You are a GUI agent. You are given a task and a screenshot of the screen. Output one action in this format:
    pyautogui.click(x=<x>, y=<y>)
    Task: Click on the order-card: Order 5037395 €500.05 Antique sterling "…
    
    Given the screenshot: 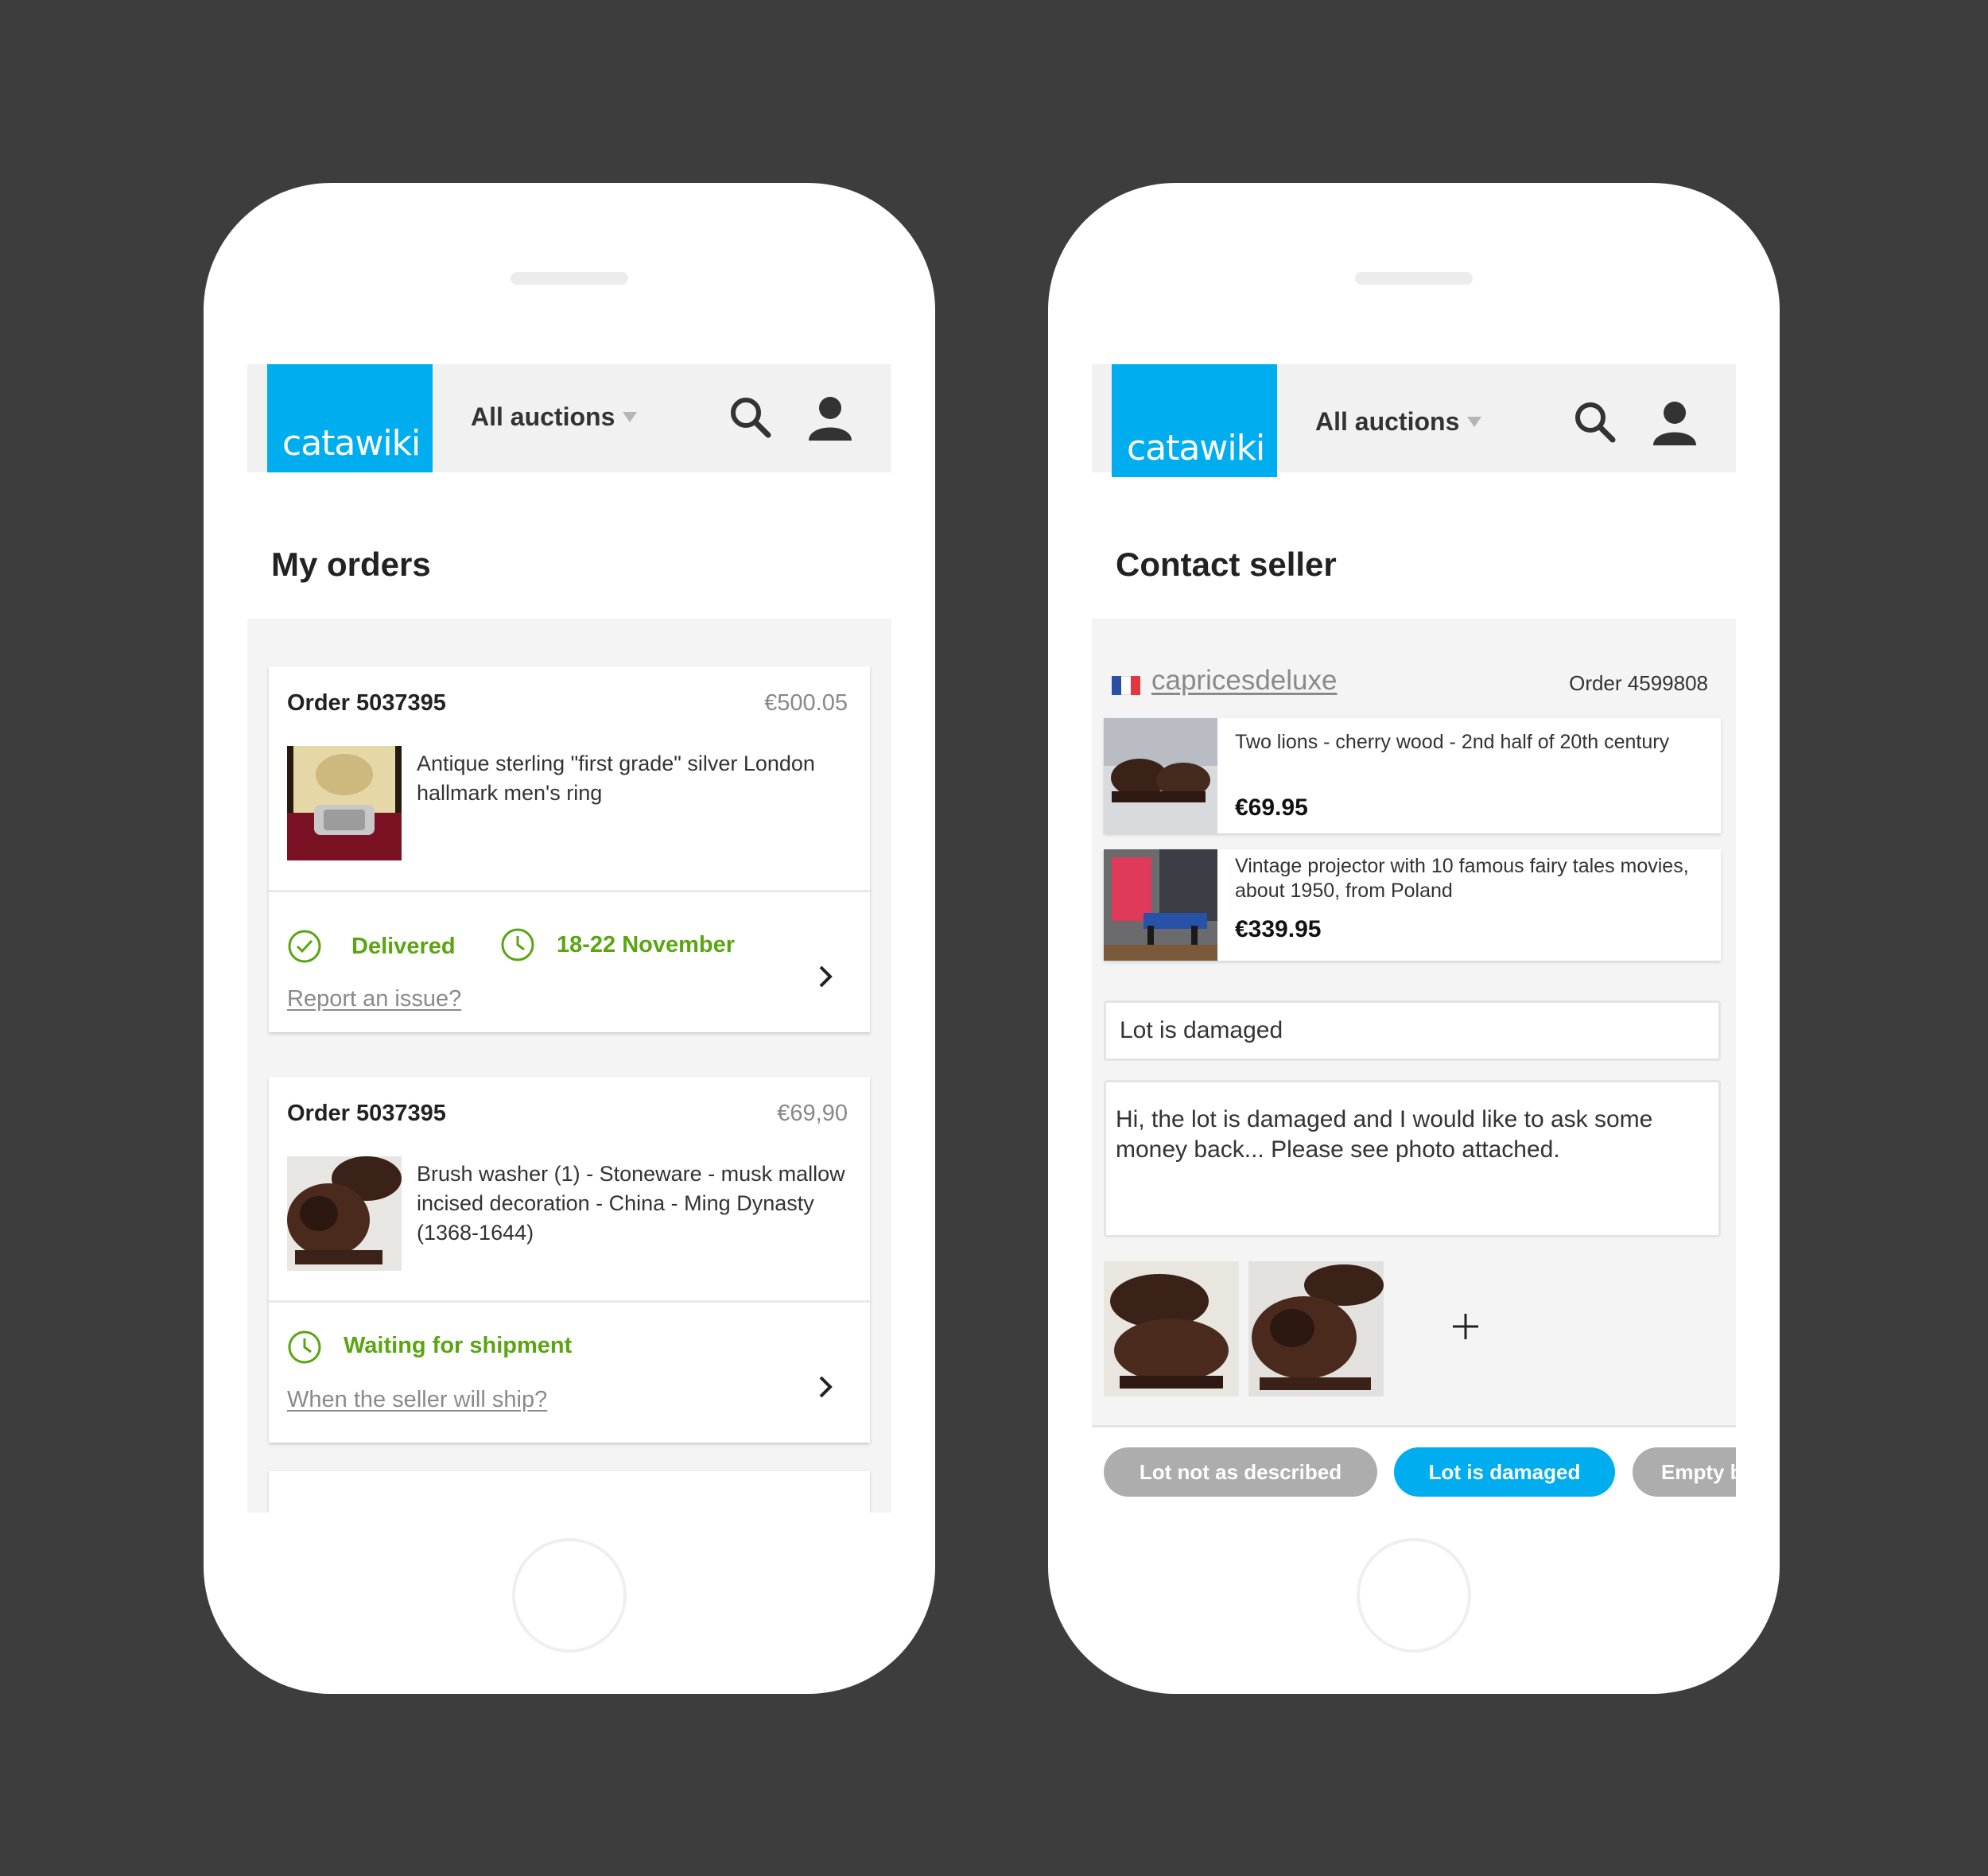 What is the action you would take?
    pyautogui.click(x=569, y=849)
    